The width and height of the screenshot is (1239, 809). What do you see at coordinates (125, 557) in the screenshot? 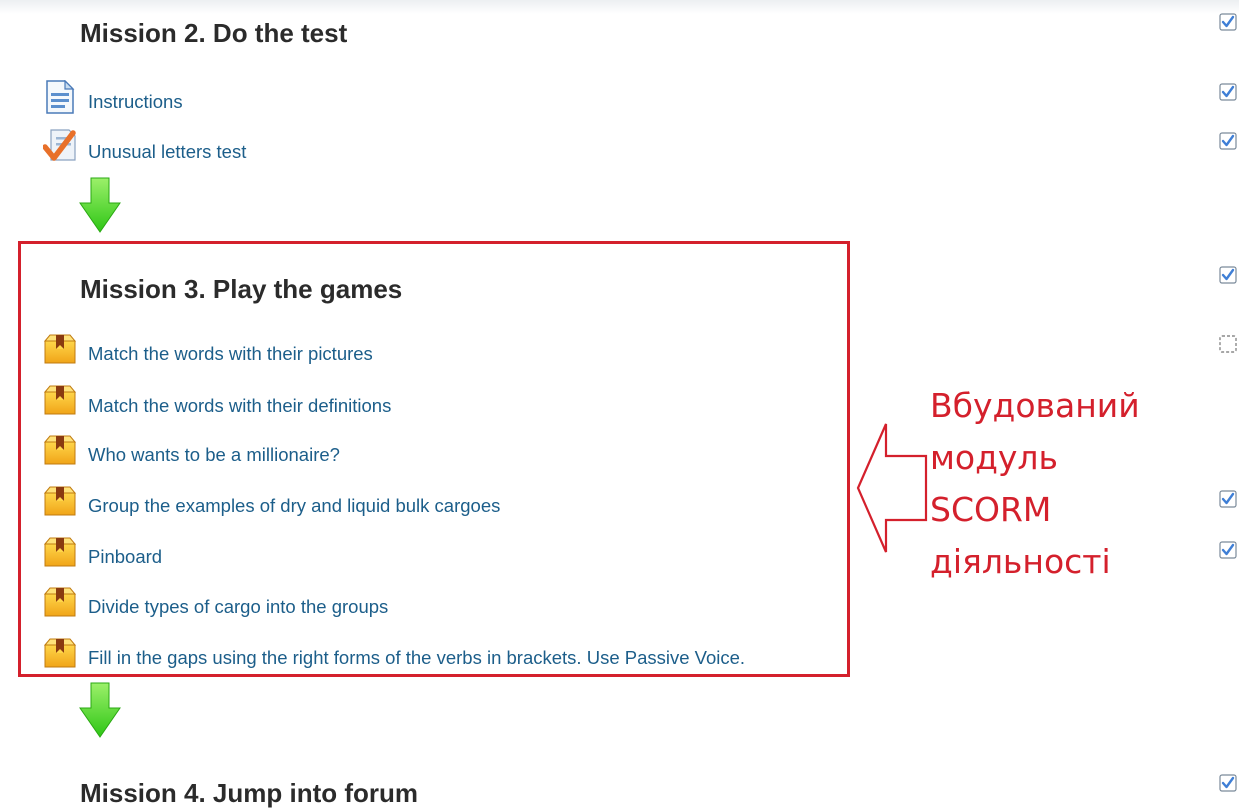
I see `activity-link-pinboard: Pinboard` at bounding box center [125, 557].